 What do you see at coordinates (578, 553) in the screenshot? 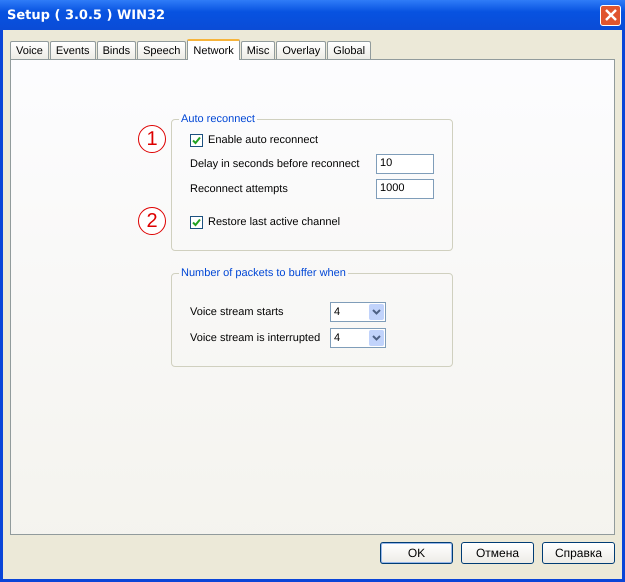
I see `dialog-button: Справка` at bounding box center [578, 553].